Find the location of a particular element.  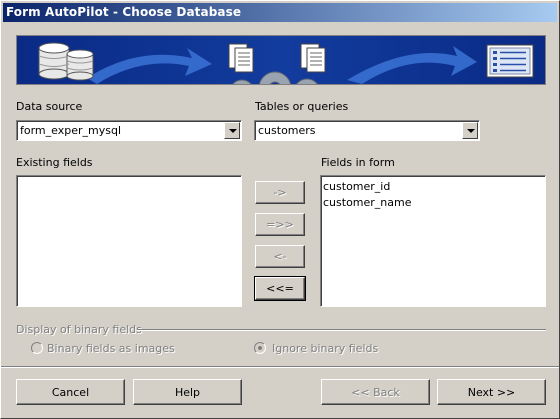

group-separator is located at coordinates (341, 330).